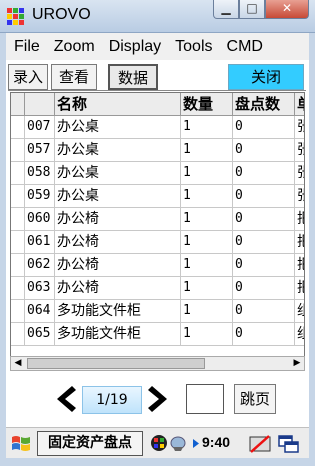 The image size is (320, 466). Describe the element at coordinates (299, 334) in the screenshot. I see `unit-cell: 组` at that location.